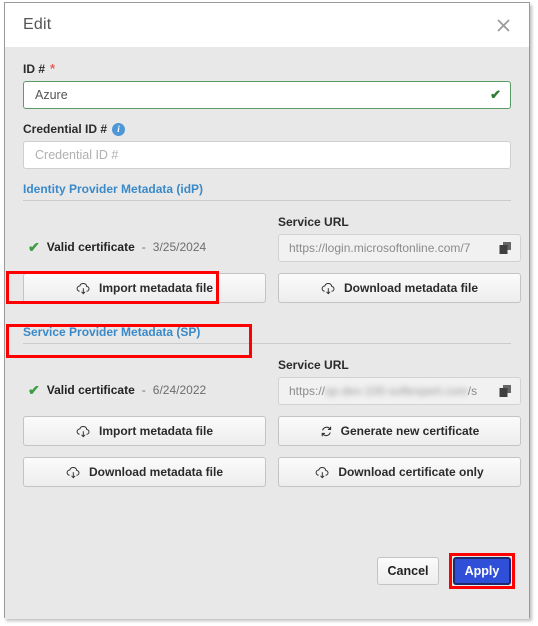 The width and height of the screenshot is (538, 626). Describe the element at coordinates (408, 571) in the screenshot. I see `cancel-button: Cancel` at that location.